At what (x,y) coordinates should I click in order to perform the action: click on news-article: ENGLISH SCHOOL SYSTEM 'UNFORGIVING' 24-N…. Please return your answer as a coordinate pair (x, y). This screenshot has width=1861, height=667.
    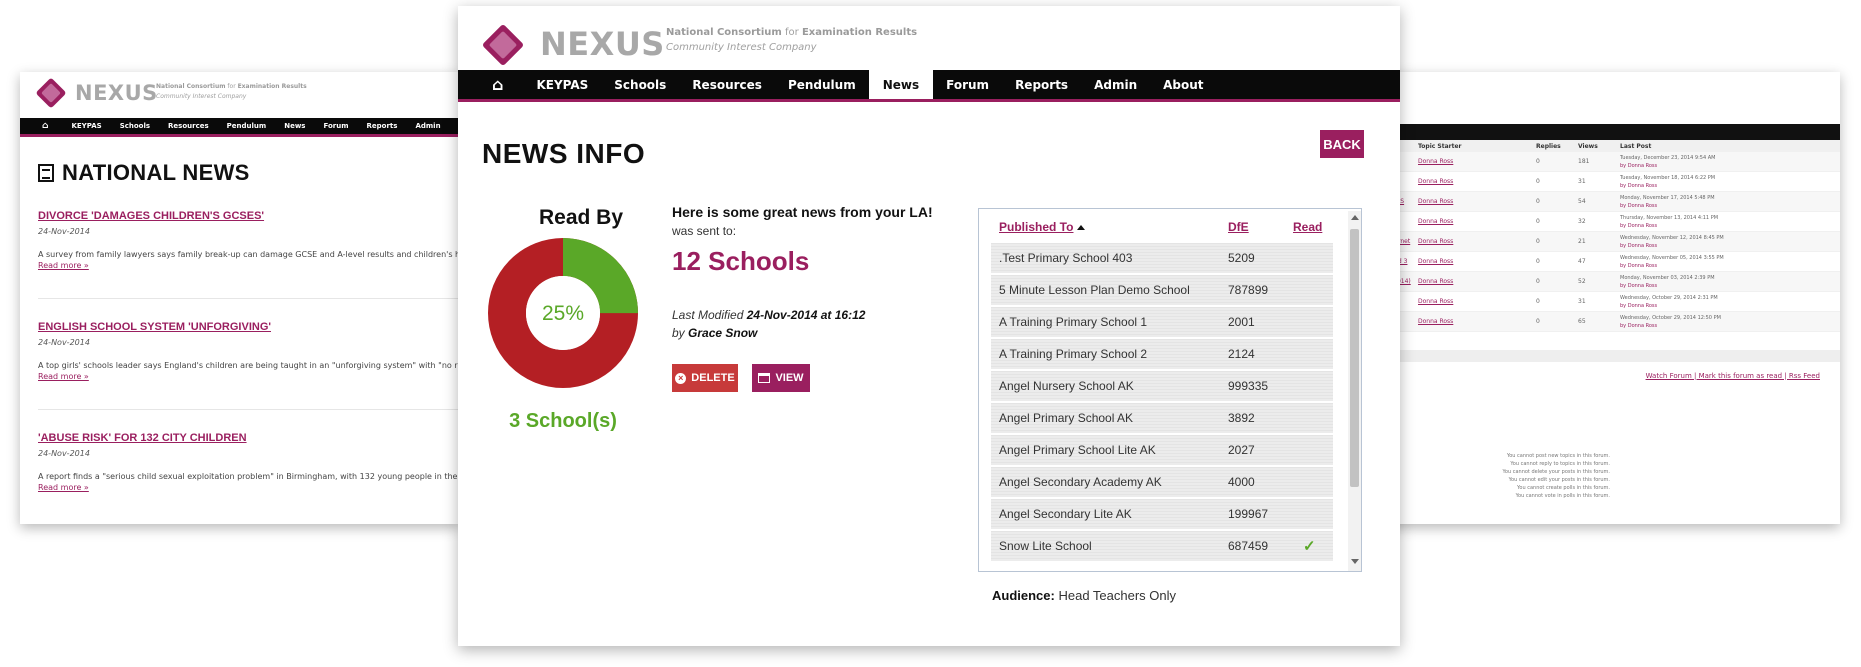
    Looking at the image, I should click on (249, 351).